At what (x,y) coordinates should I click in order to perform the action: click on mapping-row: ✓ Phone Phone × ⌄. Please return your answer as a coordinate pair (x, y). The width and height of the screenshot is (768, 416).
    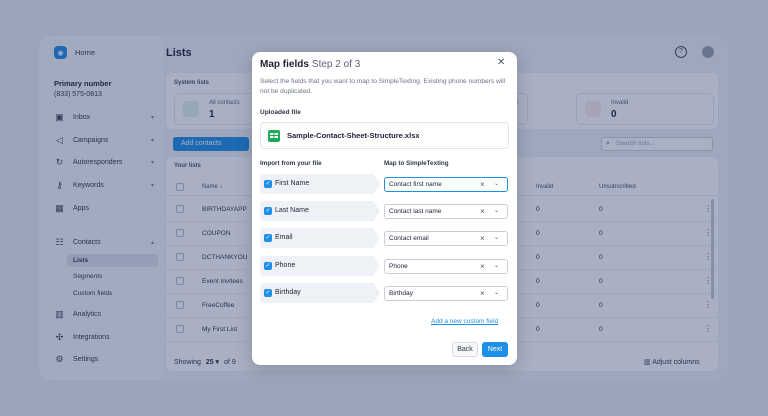
    Looking at the image, I should click on (384, 266).